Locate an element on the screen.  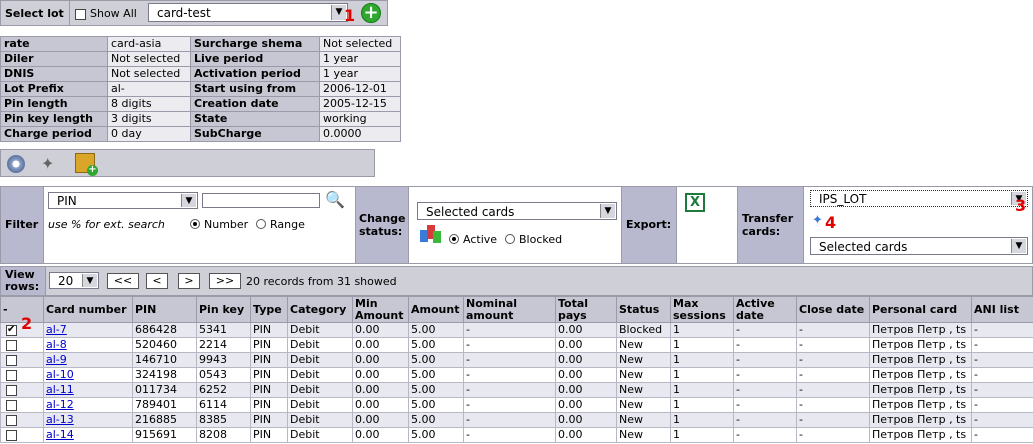
column-header: Close date is located at coordinates (833, 309).